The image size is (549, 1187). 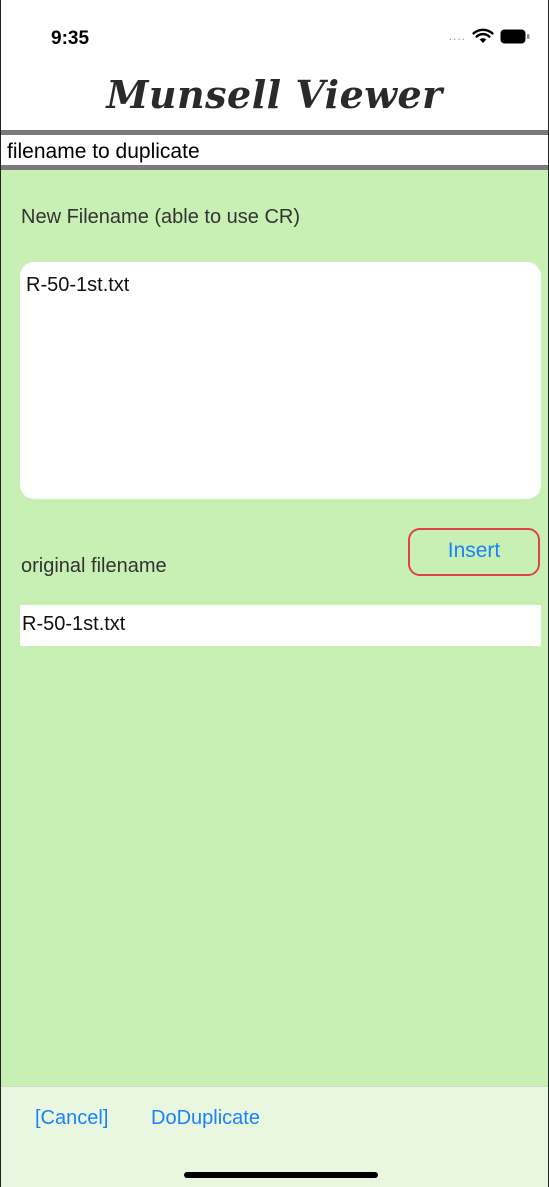 I want to click on app-title: Munsell Viewer, so click(x=274, y=94).